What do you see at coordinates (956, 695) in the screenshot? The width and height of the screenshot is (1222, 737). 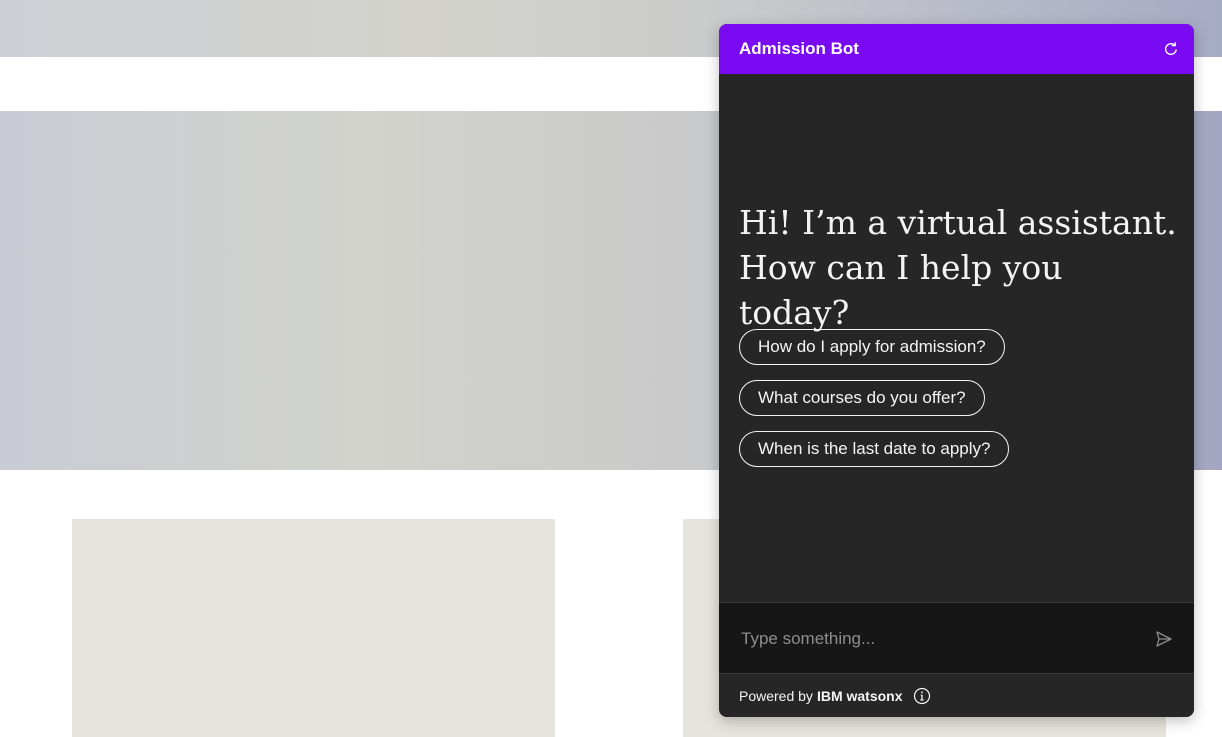 I see `chat-footer: Powered by IBM watsonx` at bounding box center [956, 695].